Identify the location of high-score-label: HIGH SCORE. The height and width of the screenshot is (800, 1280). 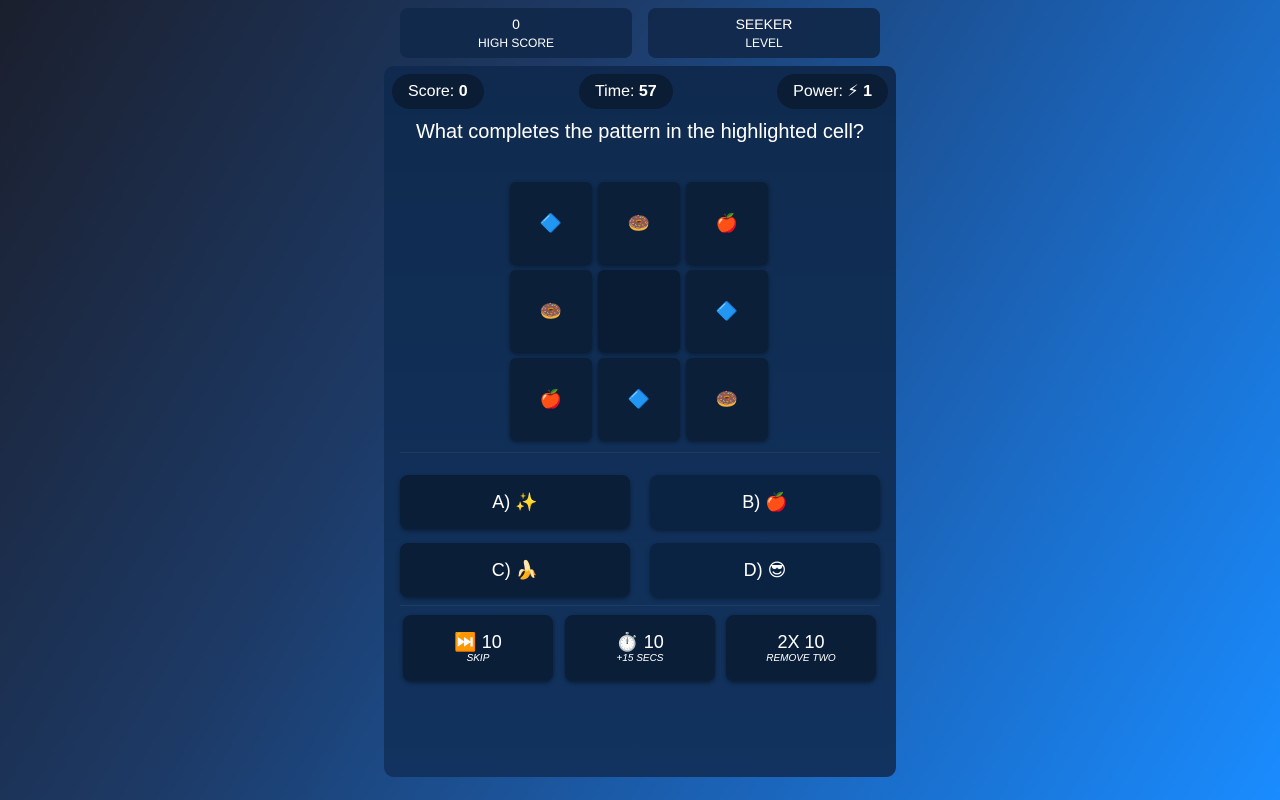
(515, 43).